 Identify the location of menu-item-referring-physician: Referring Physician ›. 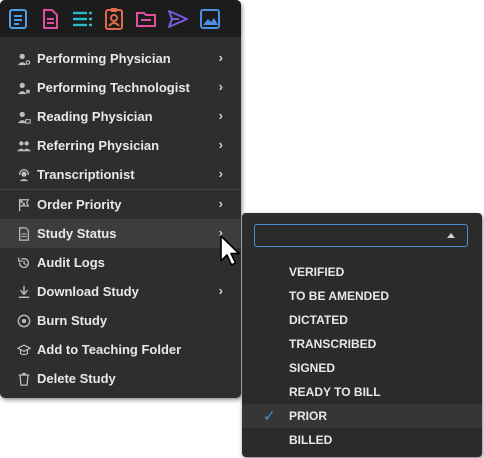
(120, 145).